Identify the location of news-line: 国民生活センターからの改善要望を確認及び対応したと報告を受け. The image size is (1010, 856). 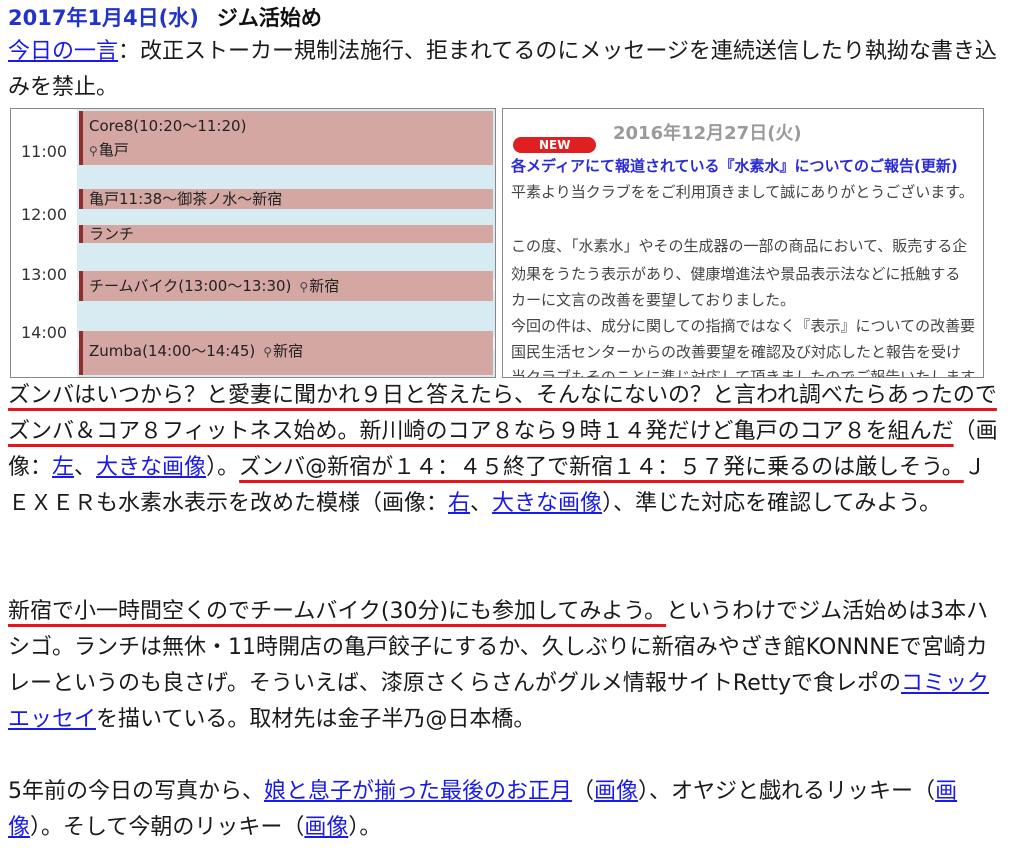
(736, 352).